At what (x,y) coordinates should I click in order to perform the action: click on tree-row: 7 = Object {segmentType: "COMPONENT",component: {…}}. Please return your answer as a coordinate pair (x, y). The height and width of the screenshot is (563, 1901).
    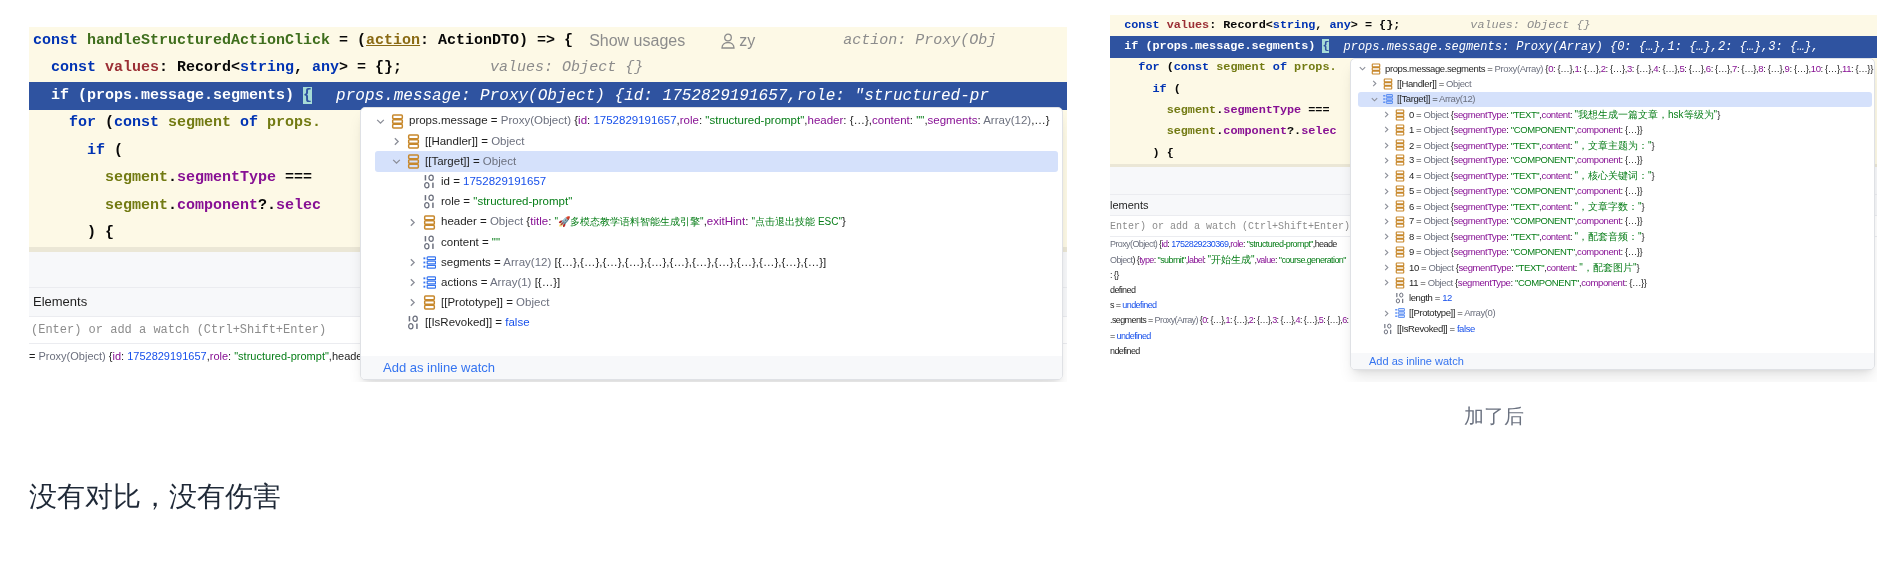
    Looking at the image, I should click on (1615, 221).